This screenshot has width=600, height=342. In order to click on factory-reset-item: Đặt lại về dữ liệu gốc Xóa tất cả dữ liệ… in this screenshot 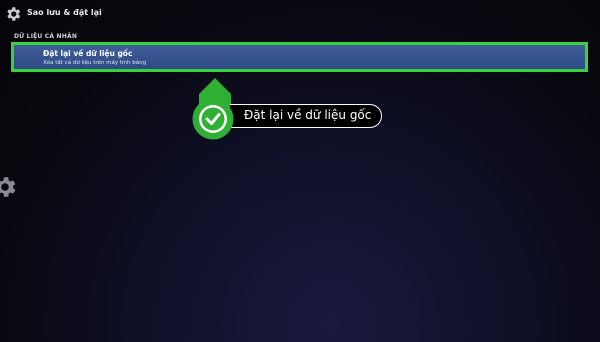, I will do `click(299, 57)`.